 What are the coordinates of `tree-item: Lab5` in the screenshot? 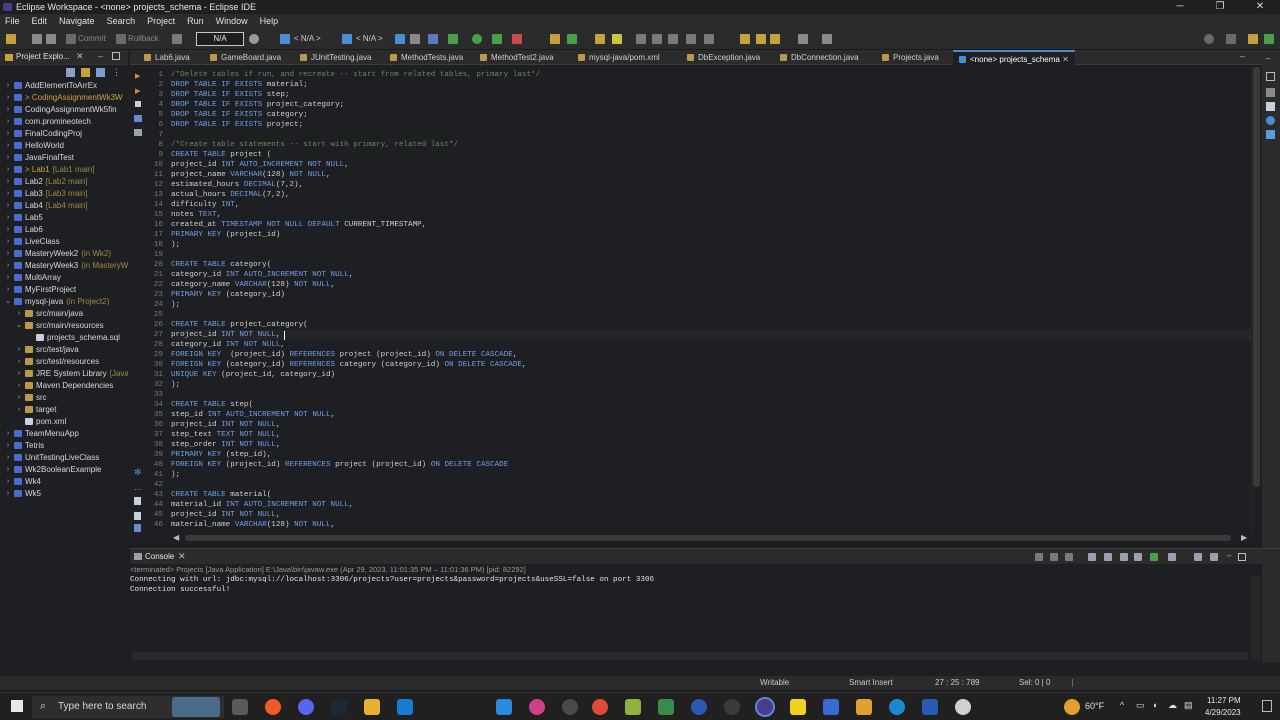 It's located at (28, 218).